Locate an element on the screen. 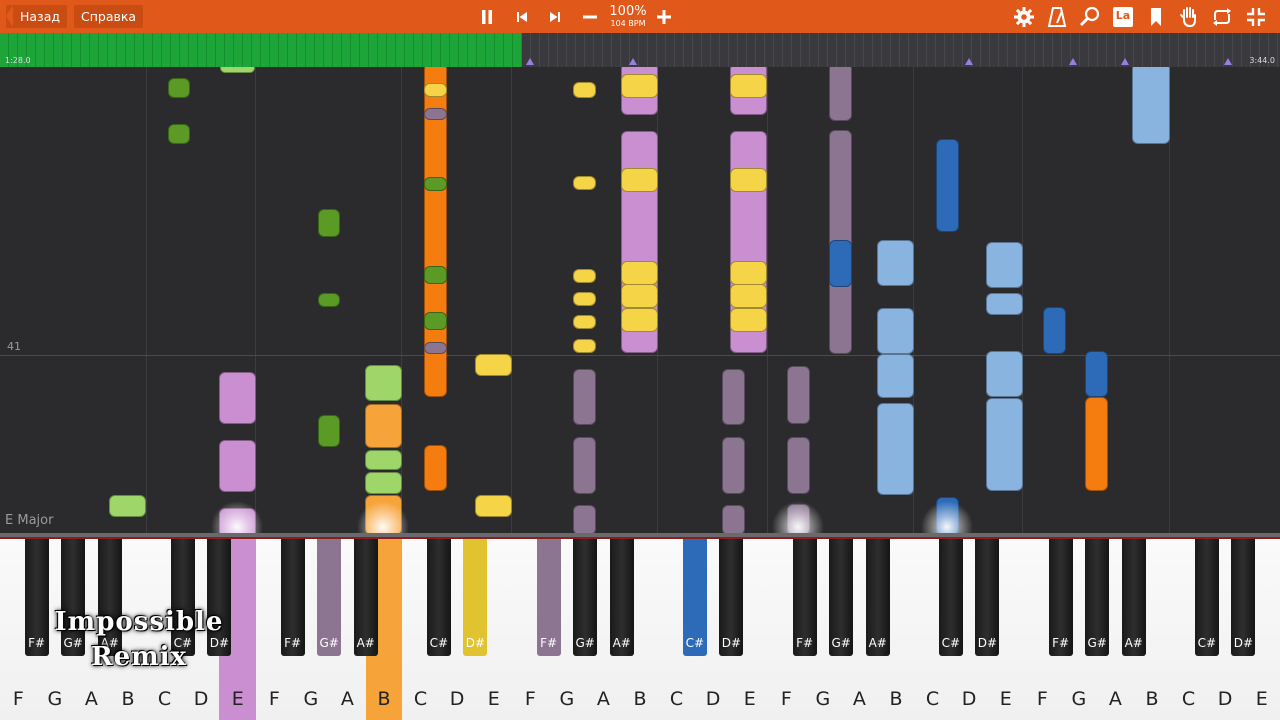  fullscreen-exit-button is located at coordinates (1256, 17).